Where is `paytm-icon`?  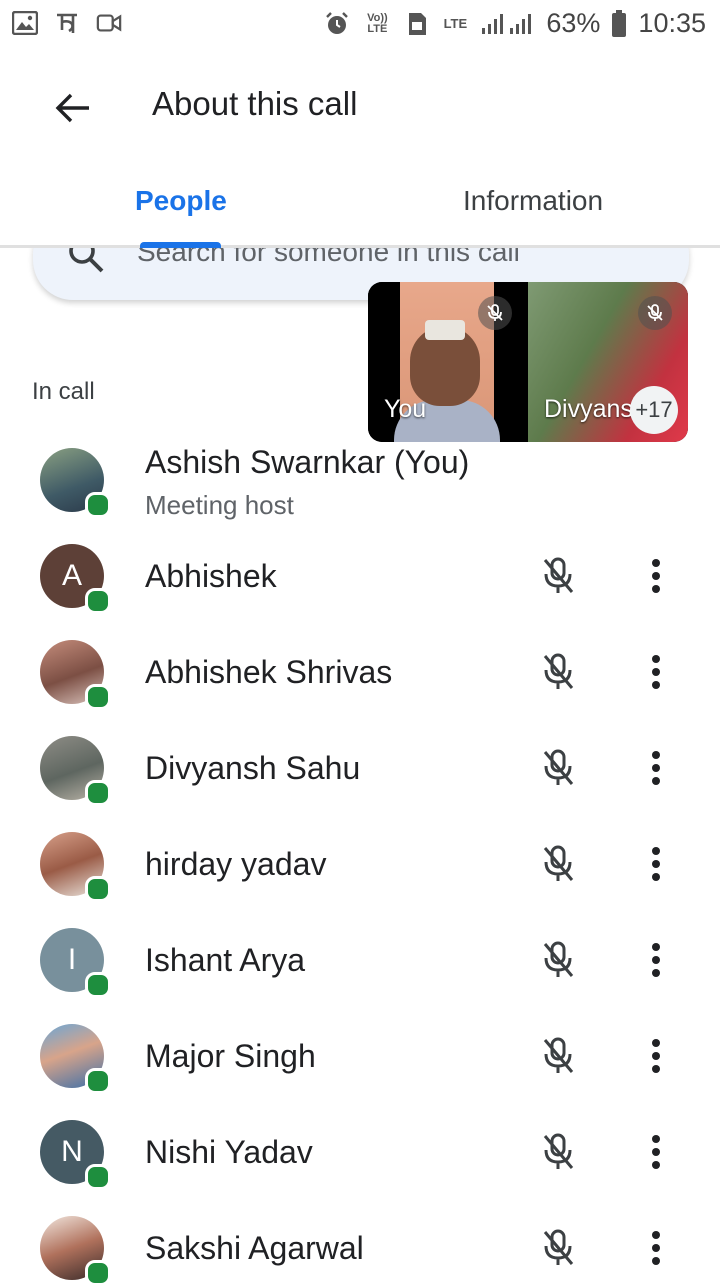
paytm-icon is located at coordinates (67, 23).